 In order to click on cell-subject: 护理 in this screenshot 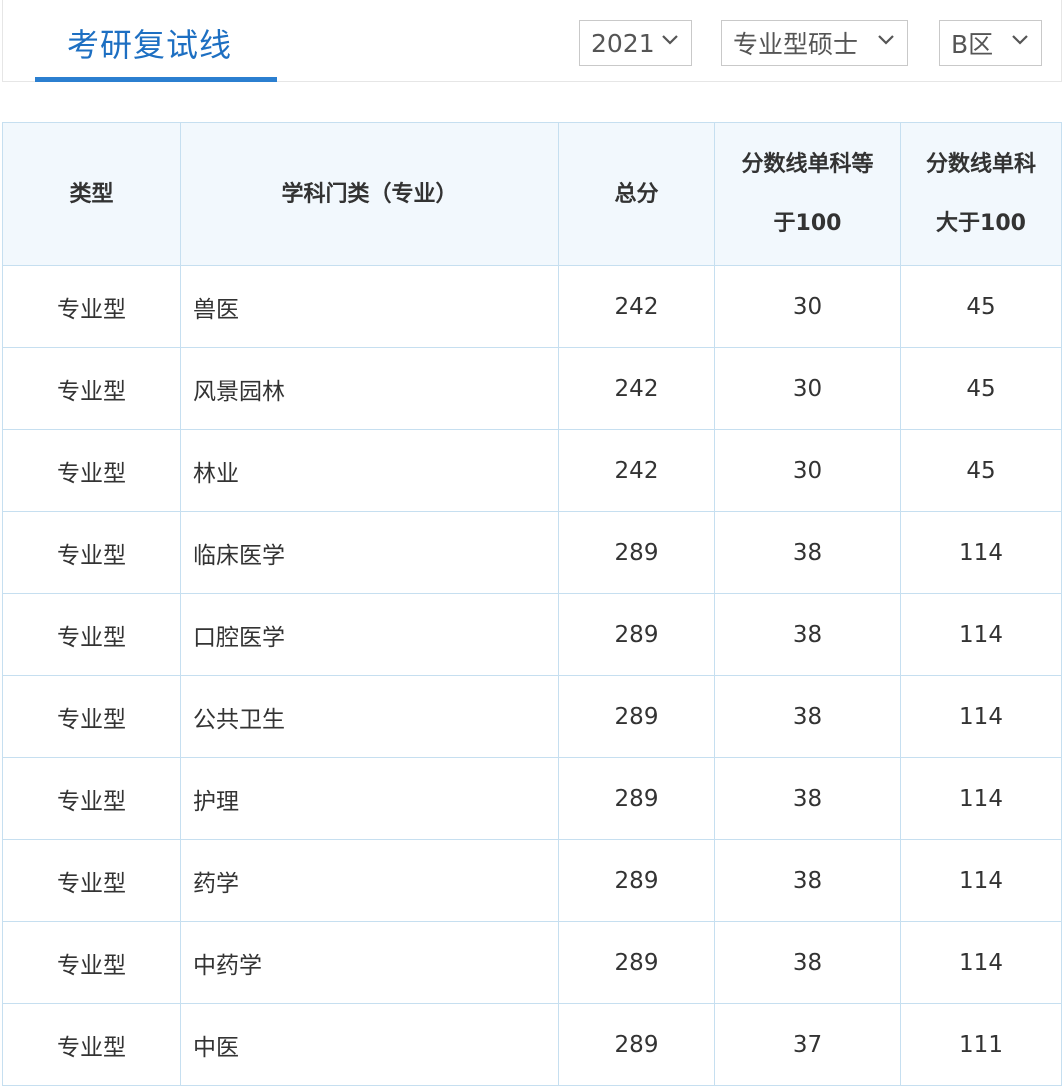, I will do `click(369, 798)`.